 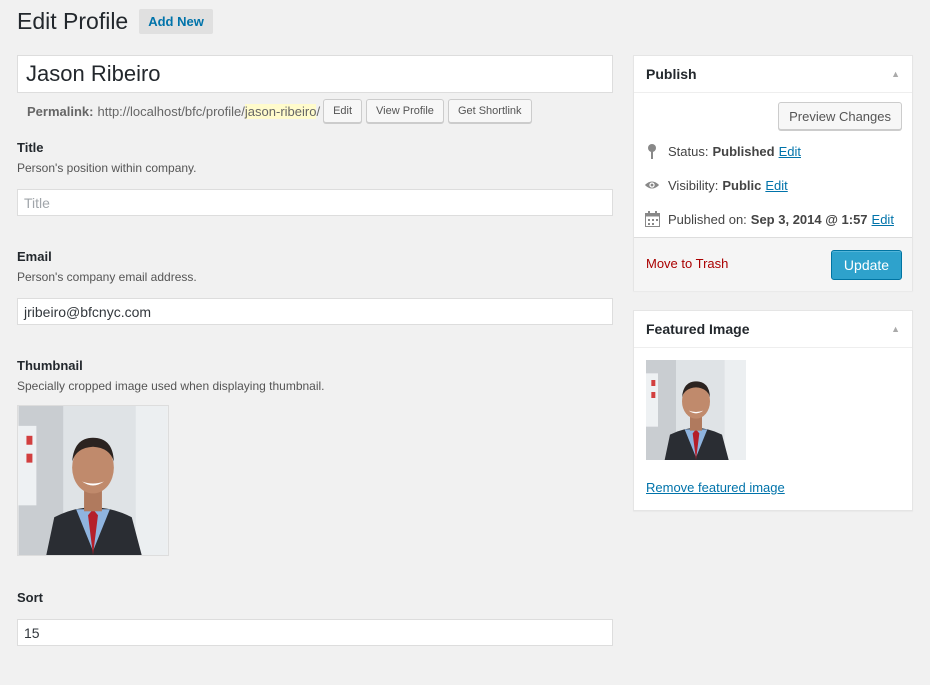 I want to click on pin-icon, so click(x=652, y=151).